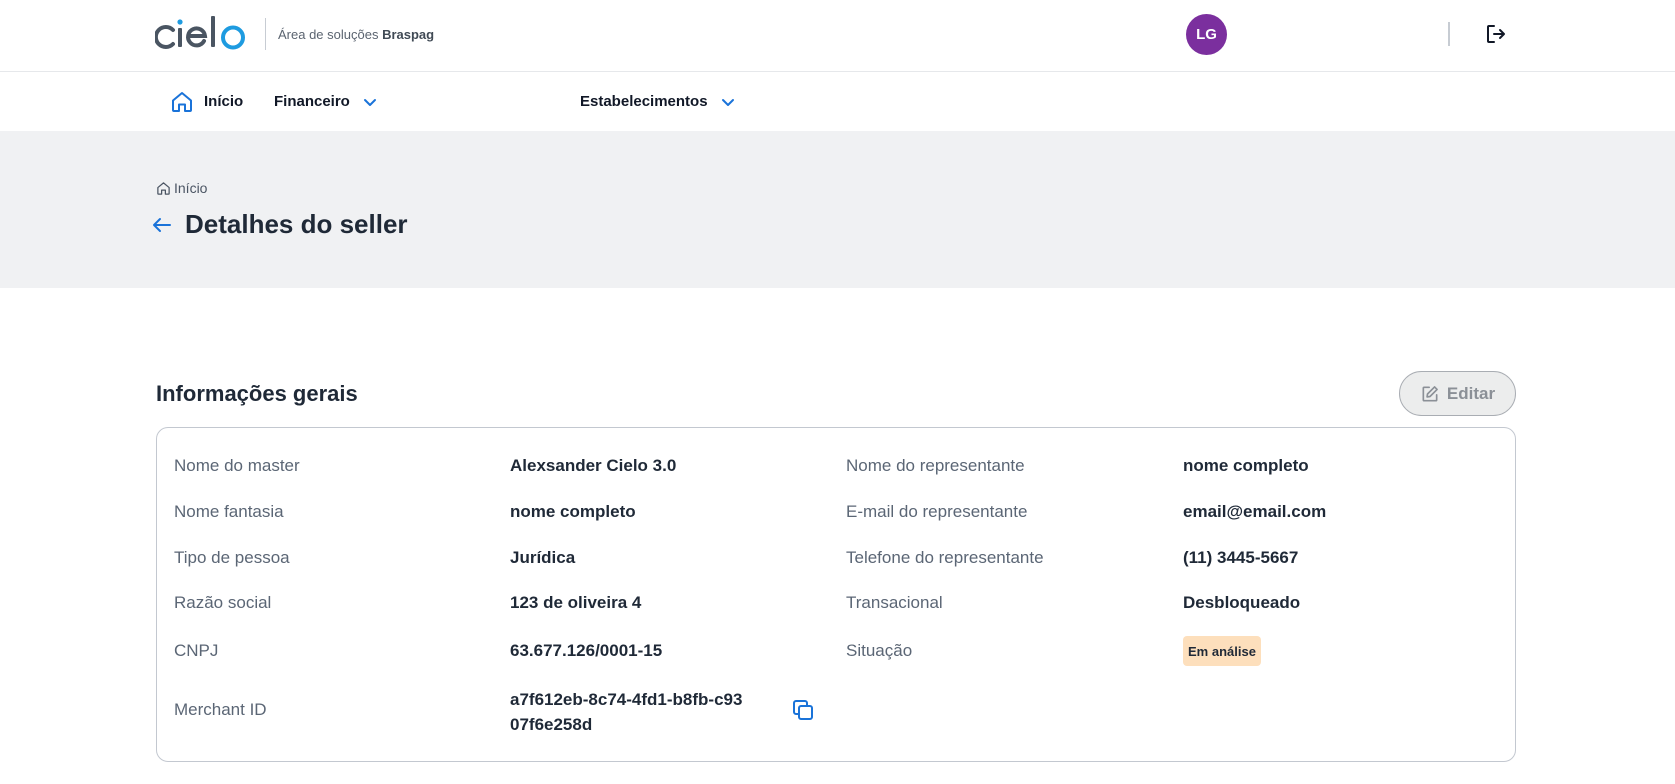  Describe the element at coordinates (223, 602) in the screenshot. I see `label-razao-social: Razão social` at that location.